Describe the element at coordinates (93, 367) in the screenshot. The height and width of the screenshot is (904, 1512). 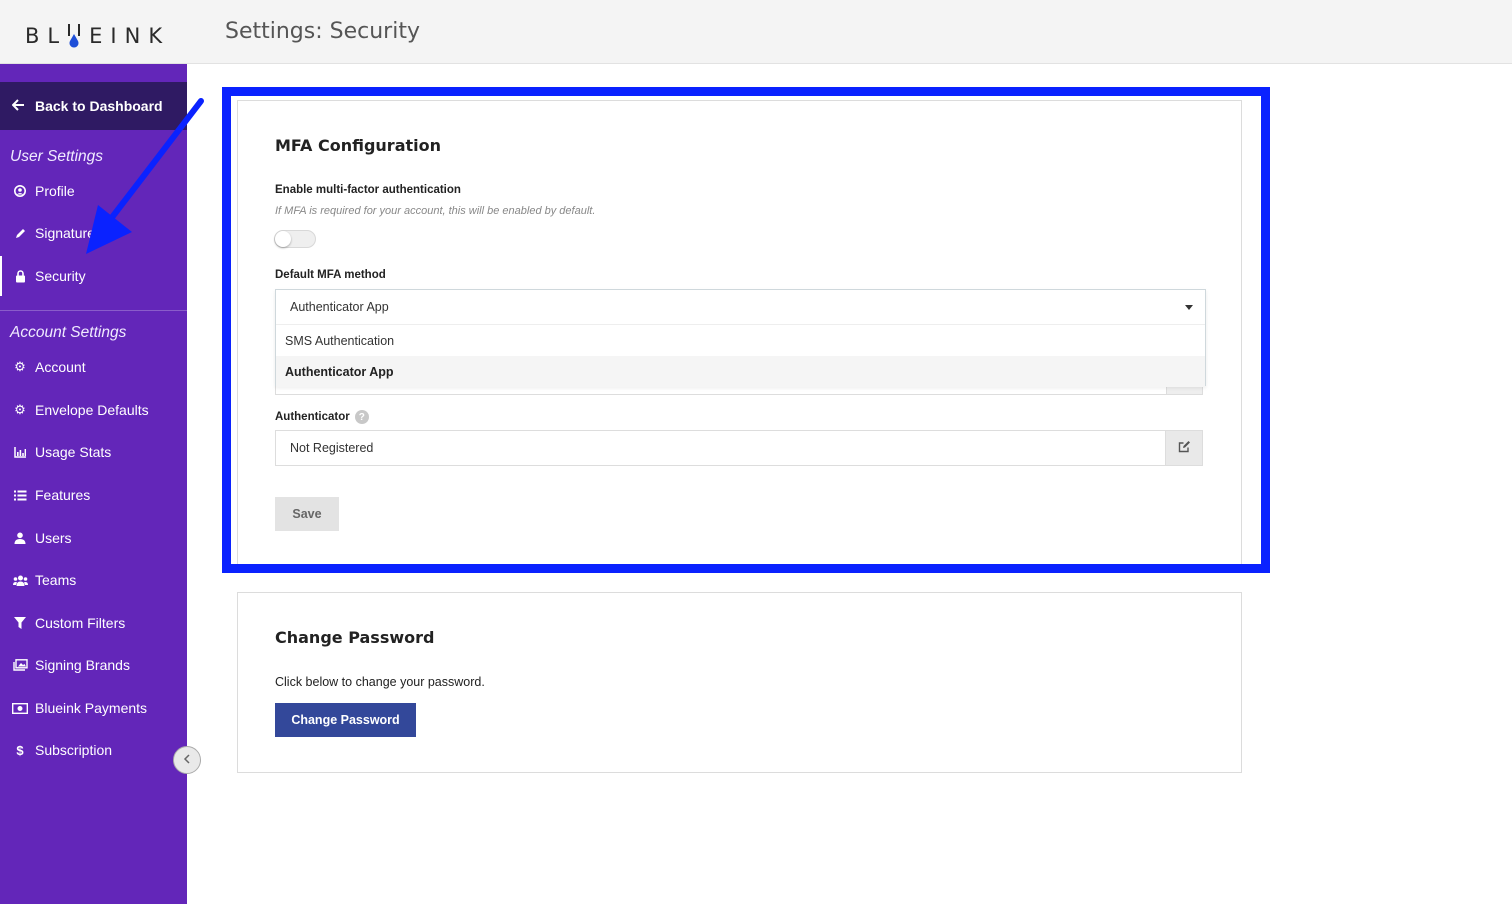
I see `sidebar-item-account: ⚙ Account` at that location.